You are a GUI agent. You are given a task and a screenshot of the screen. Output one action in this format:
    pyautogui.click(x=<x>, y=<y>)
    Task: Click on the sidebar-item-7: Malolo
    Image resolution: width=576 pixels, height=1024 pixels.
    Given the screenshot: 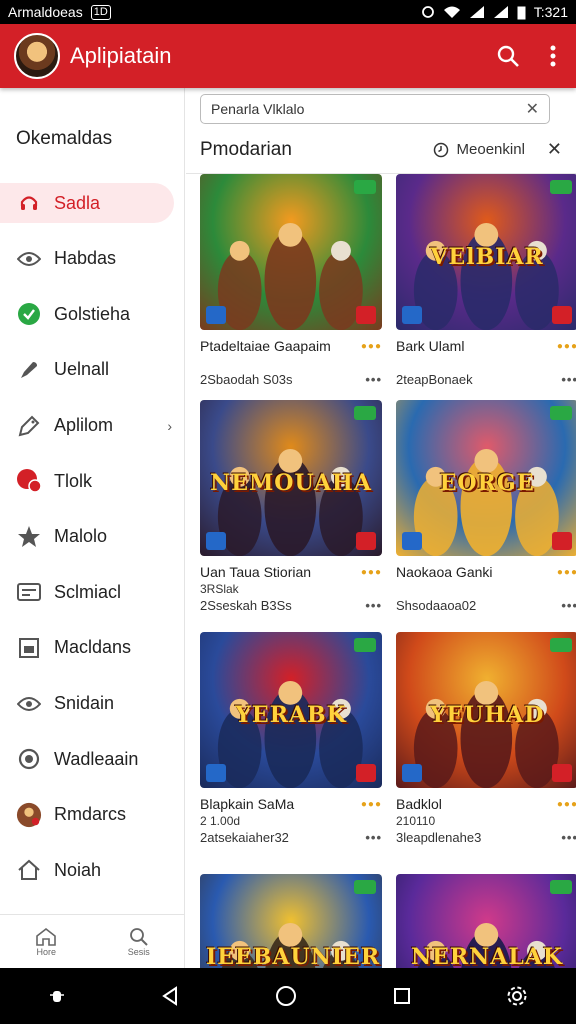 What is the action you would take?
    pyautogui.click(x=92, y=537)
    